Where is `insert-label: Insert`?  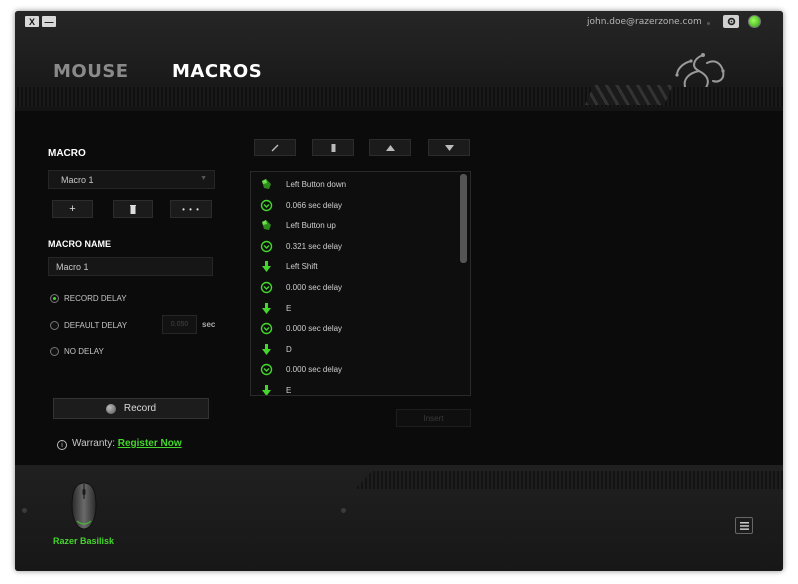 insert-label: Insert is located at coordinates (433, 418).